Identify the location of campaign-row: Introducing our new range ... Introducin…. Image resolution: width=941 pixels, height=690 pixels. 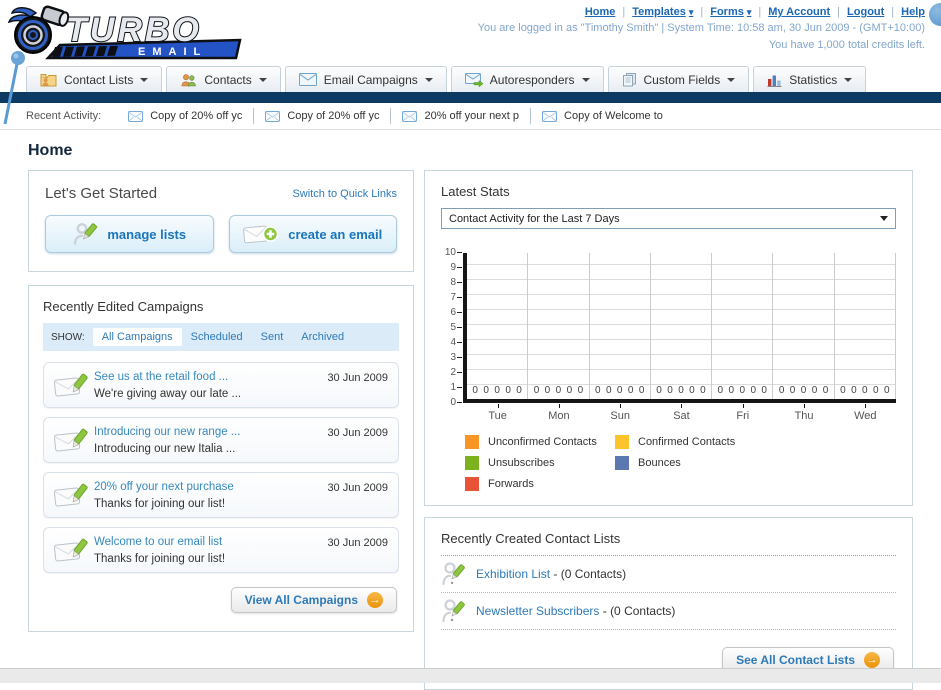
(221, 440).